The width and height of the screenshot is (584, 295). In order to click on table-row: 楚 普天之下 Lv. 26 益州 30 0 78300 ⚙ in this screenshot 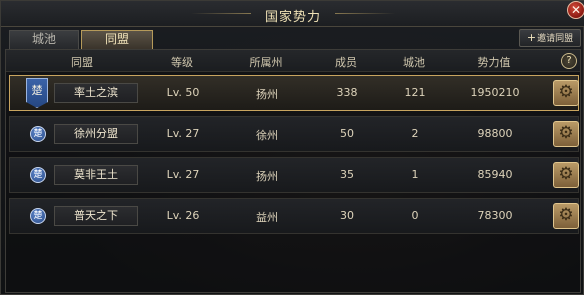, I will do `click(294, 216)`.